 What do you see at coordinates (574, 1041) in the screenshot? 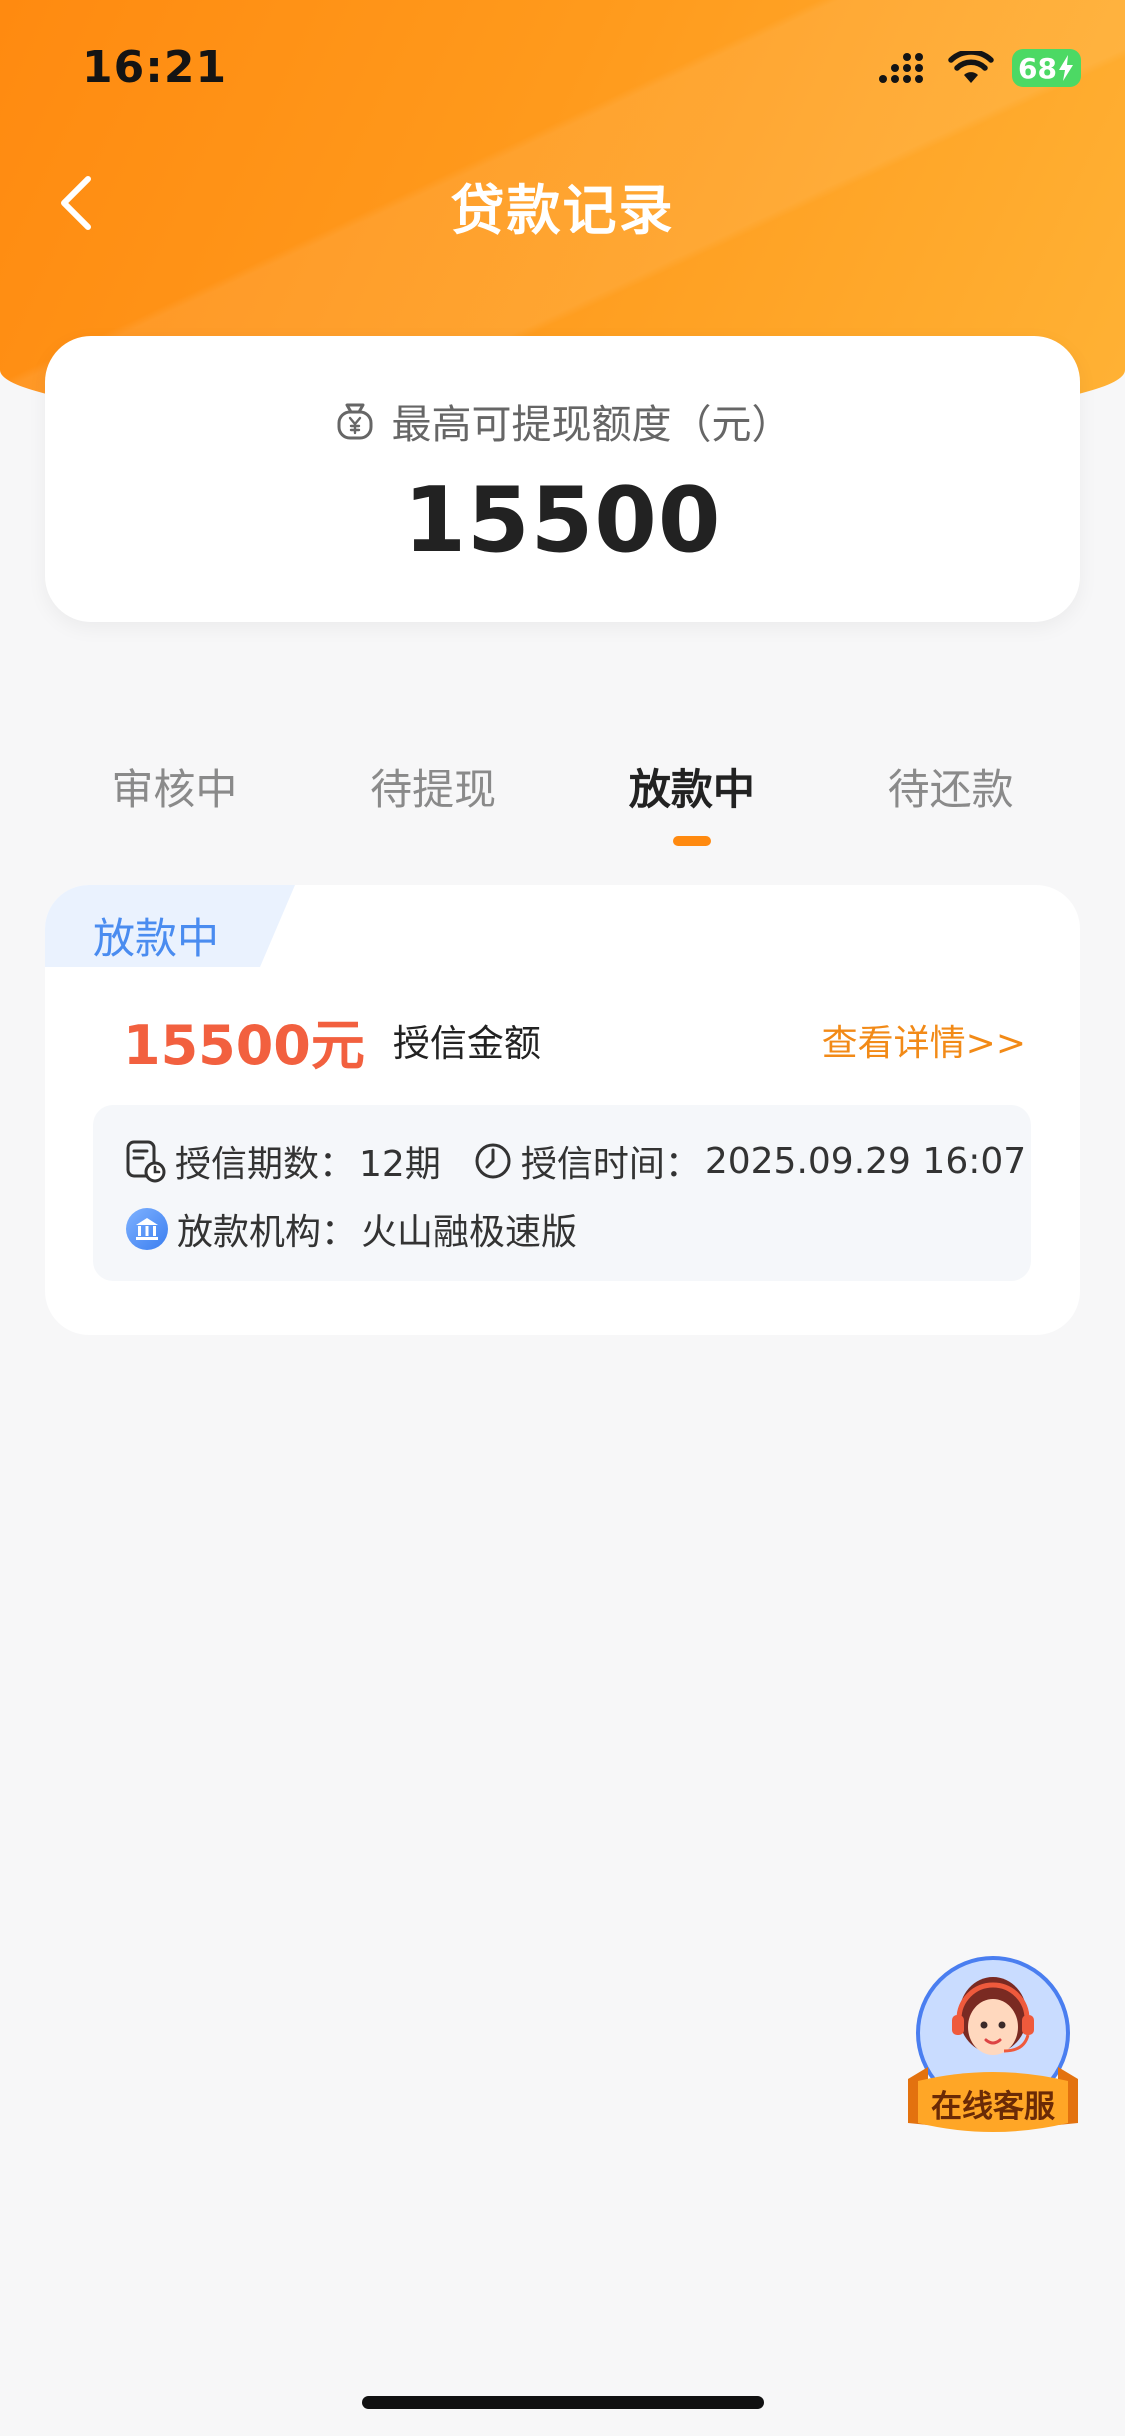
I see `amount-row: 15500元 授信金额 查看详情>>` at bounding box center [574, 1041].